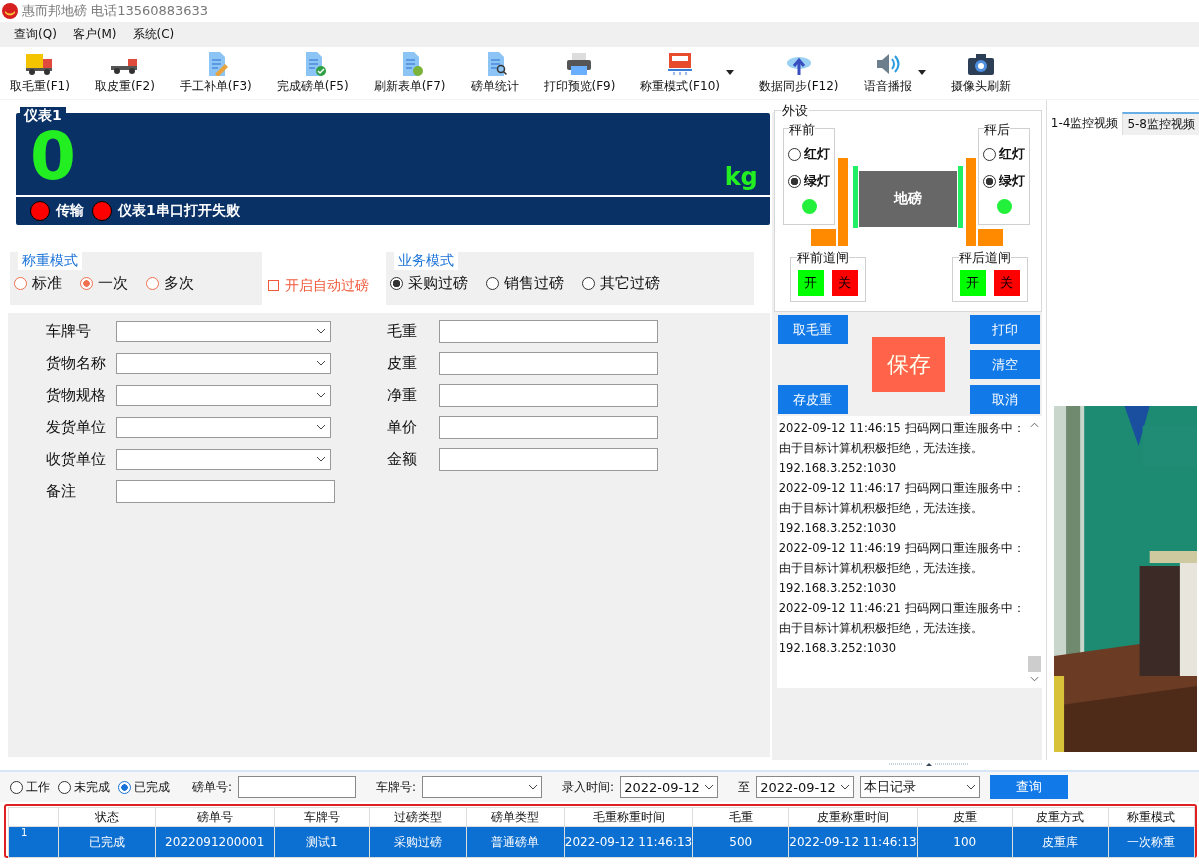  What do you see at coordinates (50, 261) in the screenshot?
I see `group-title: 称重模式` at bounding box center [50, 261].